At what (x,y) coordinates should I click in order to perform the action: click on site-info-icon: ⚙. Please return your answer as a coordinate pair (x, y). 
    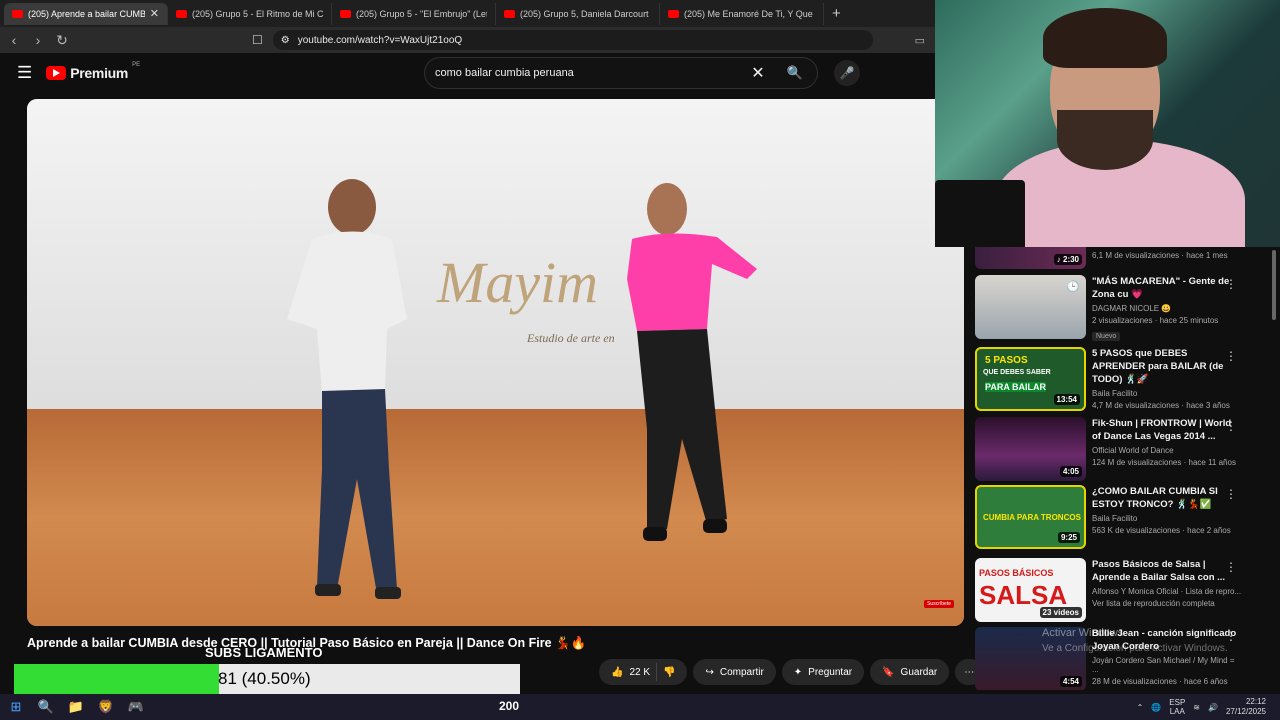
    Looking at the image, I should click on (285, 40).